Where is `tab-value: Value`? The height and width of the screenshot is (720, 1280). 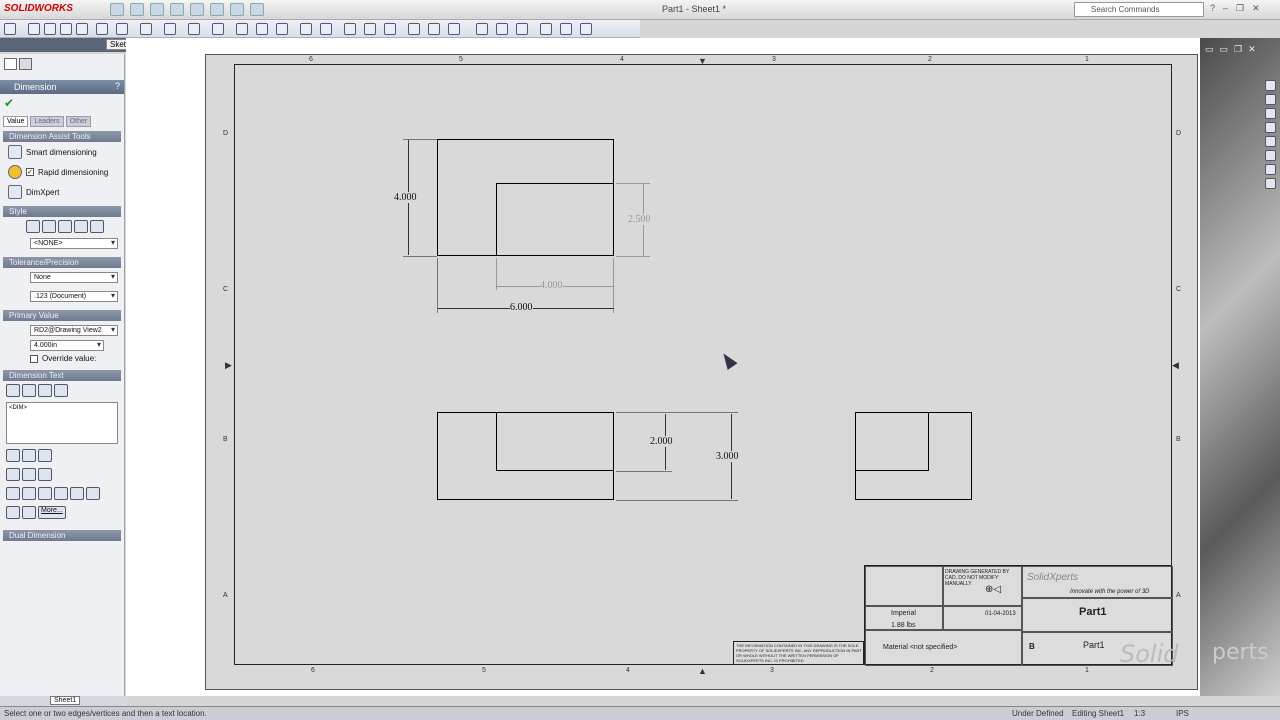
tab-value: Value is located at coordinates (16, 121).